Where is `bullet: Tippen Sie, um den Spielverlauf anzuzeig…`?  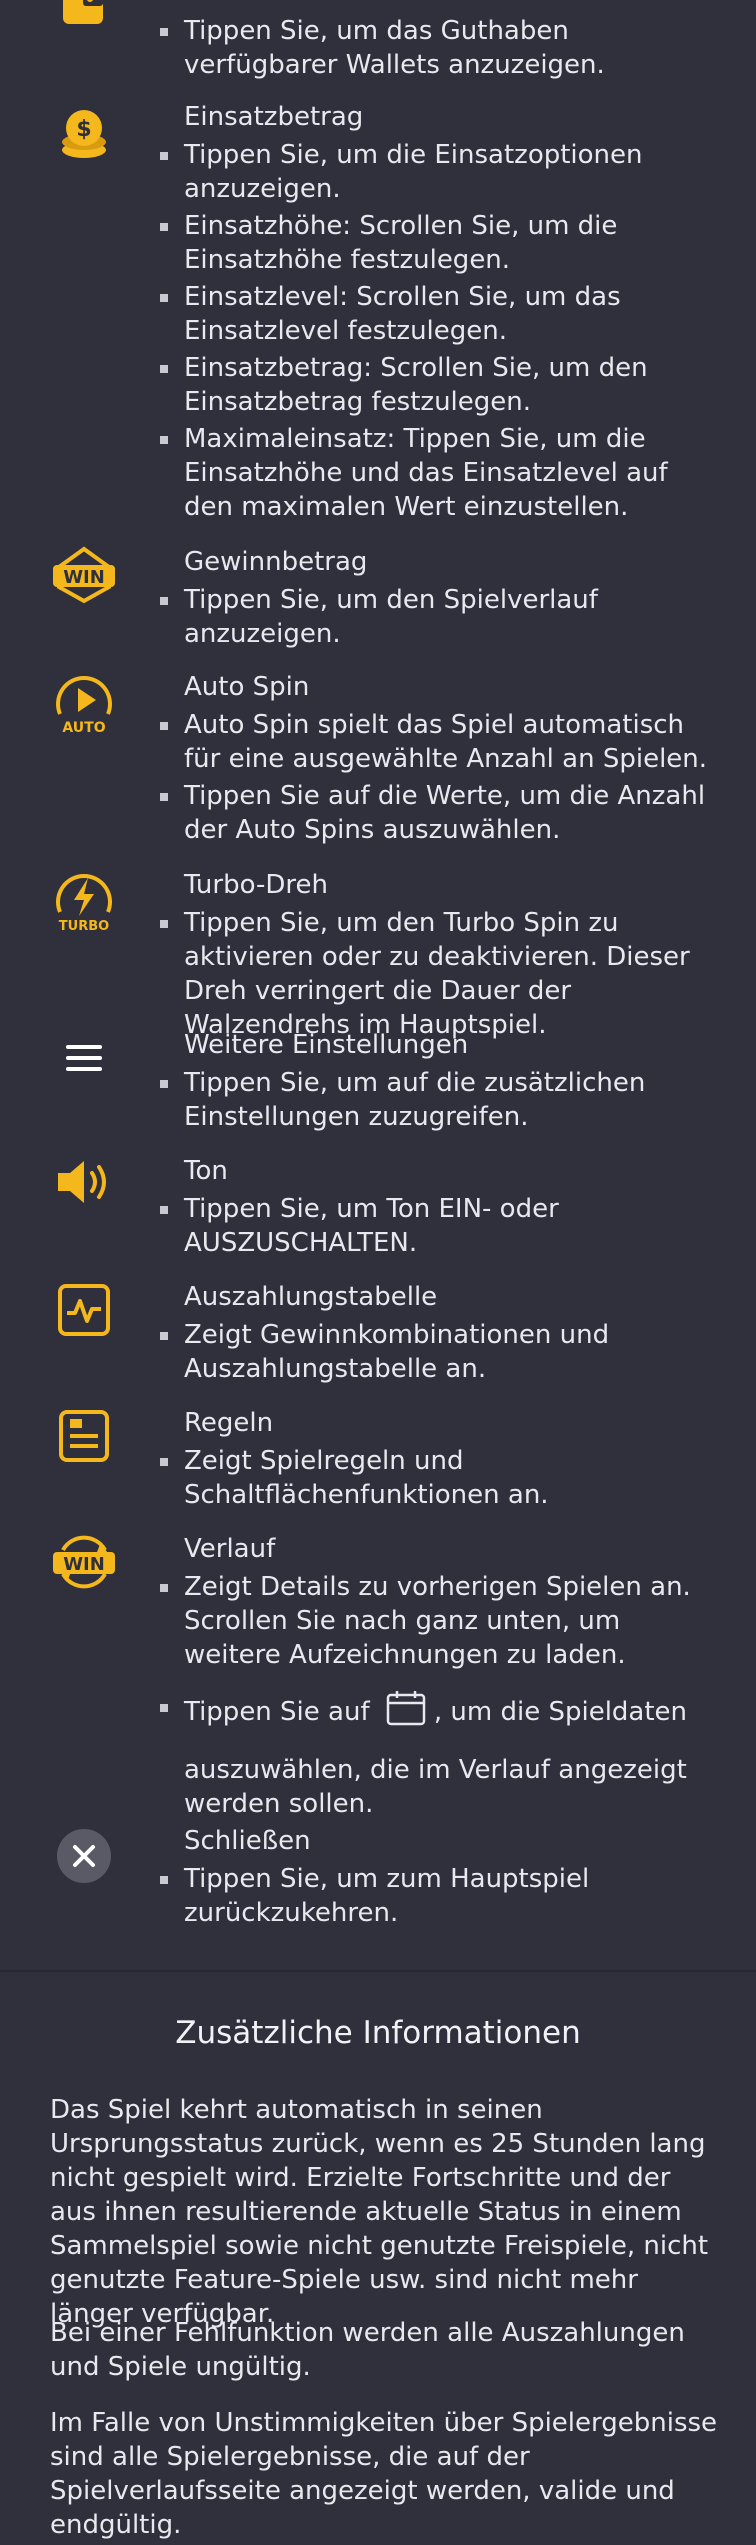
bullet: Tippen Sie, um den Spielverlauf anzuzeig… is located at coordinates (442, 617).